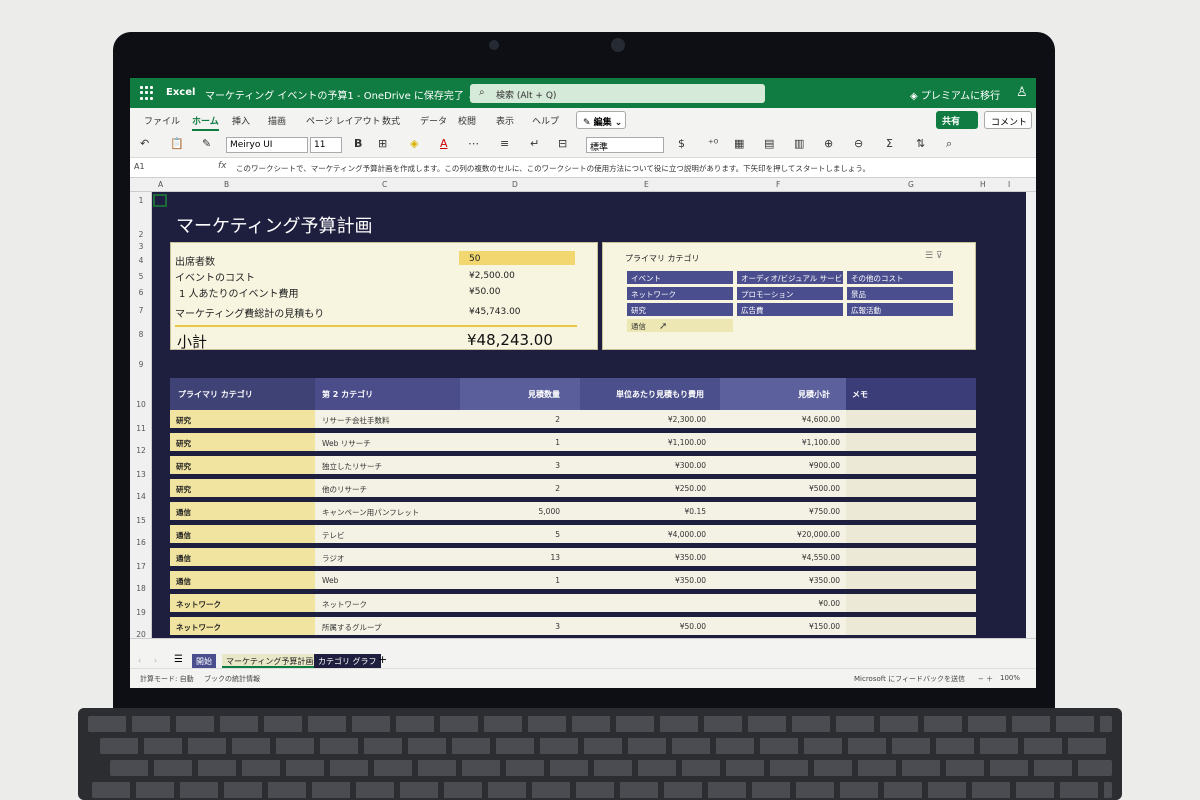 This screenshot has width=1200, height=800. Describe the element at coordinates (824, 488) in the screenshot. I see `subtotal-cell: ¥500.00` at that location.